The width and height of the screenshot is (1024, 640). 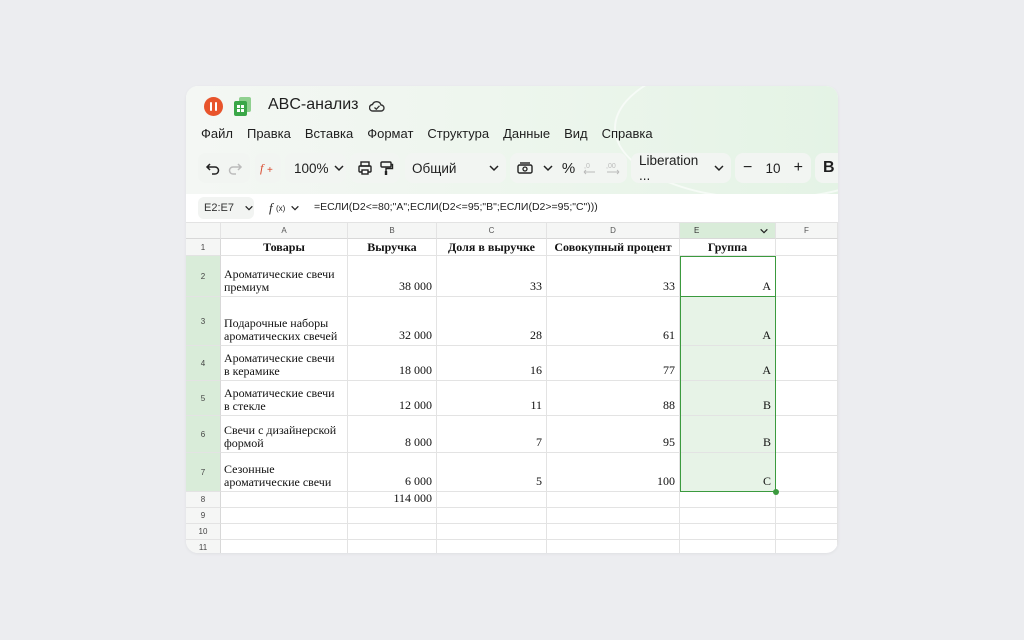 I want to click on cell-b5: 12 000, so click(x=392, y=398).